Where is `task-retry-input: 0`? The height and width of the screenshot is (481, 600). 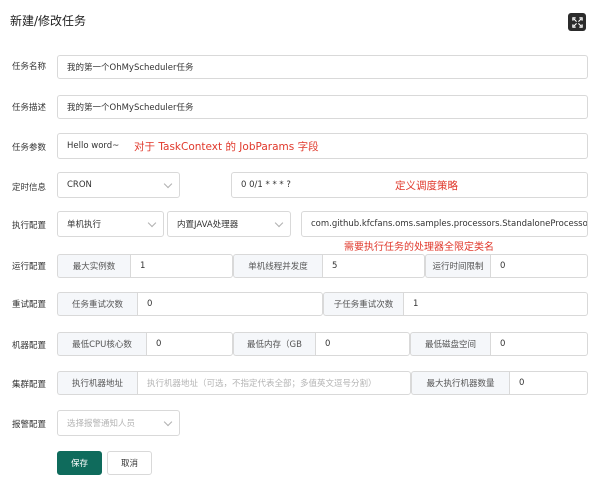
task-retry-input: 0 is located at coordinates (230, 304).